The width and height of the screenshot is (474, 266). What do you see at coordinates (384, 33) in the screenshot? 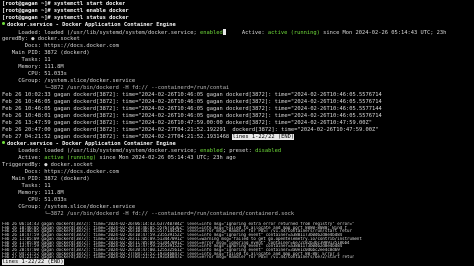
I see `active-rest: since Mon 2024-02-26 05:14:43 UTC; 23h` at bounding box center [384, 33].